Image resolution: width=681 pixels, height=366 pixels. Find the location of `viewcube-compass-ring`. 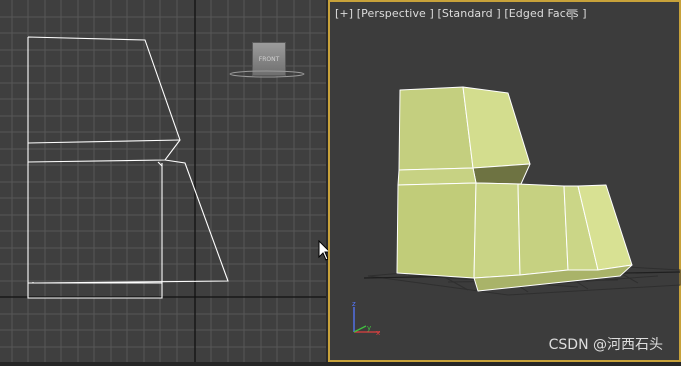

viewcube-compass-ring is located at coordinates (267, 74).